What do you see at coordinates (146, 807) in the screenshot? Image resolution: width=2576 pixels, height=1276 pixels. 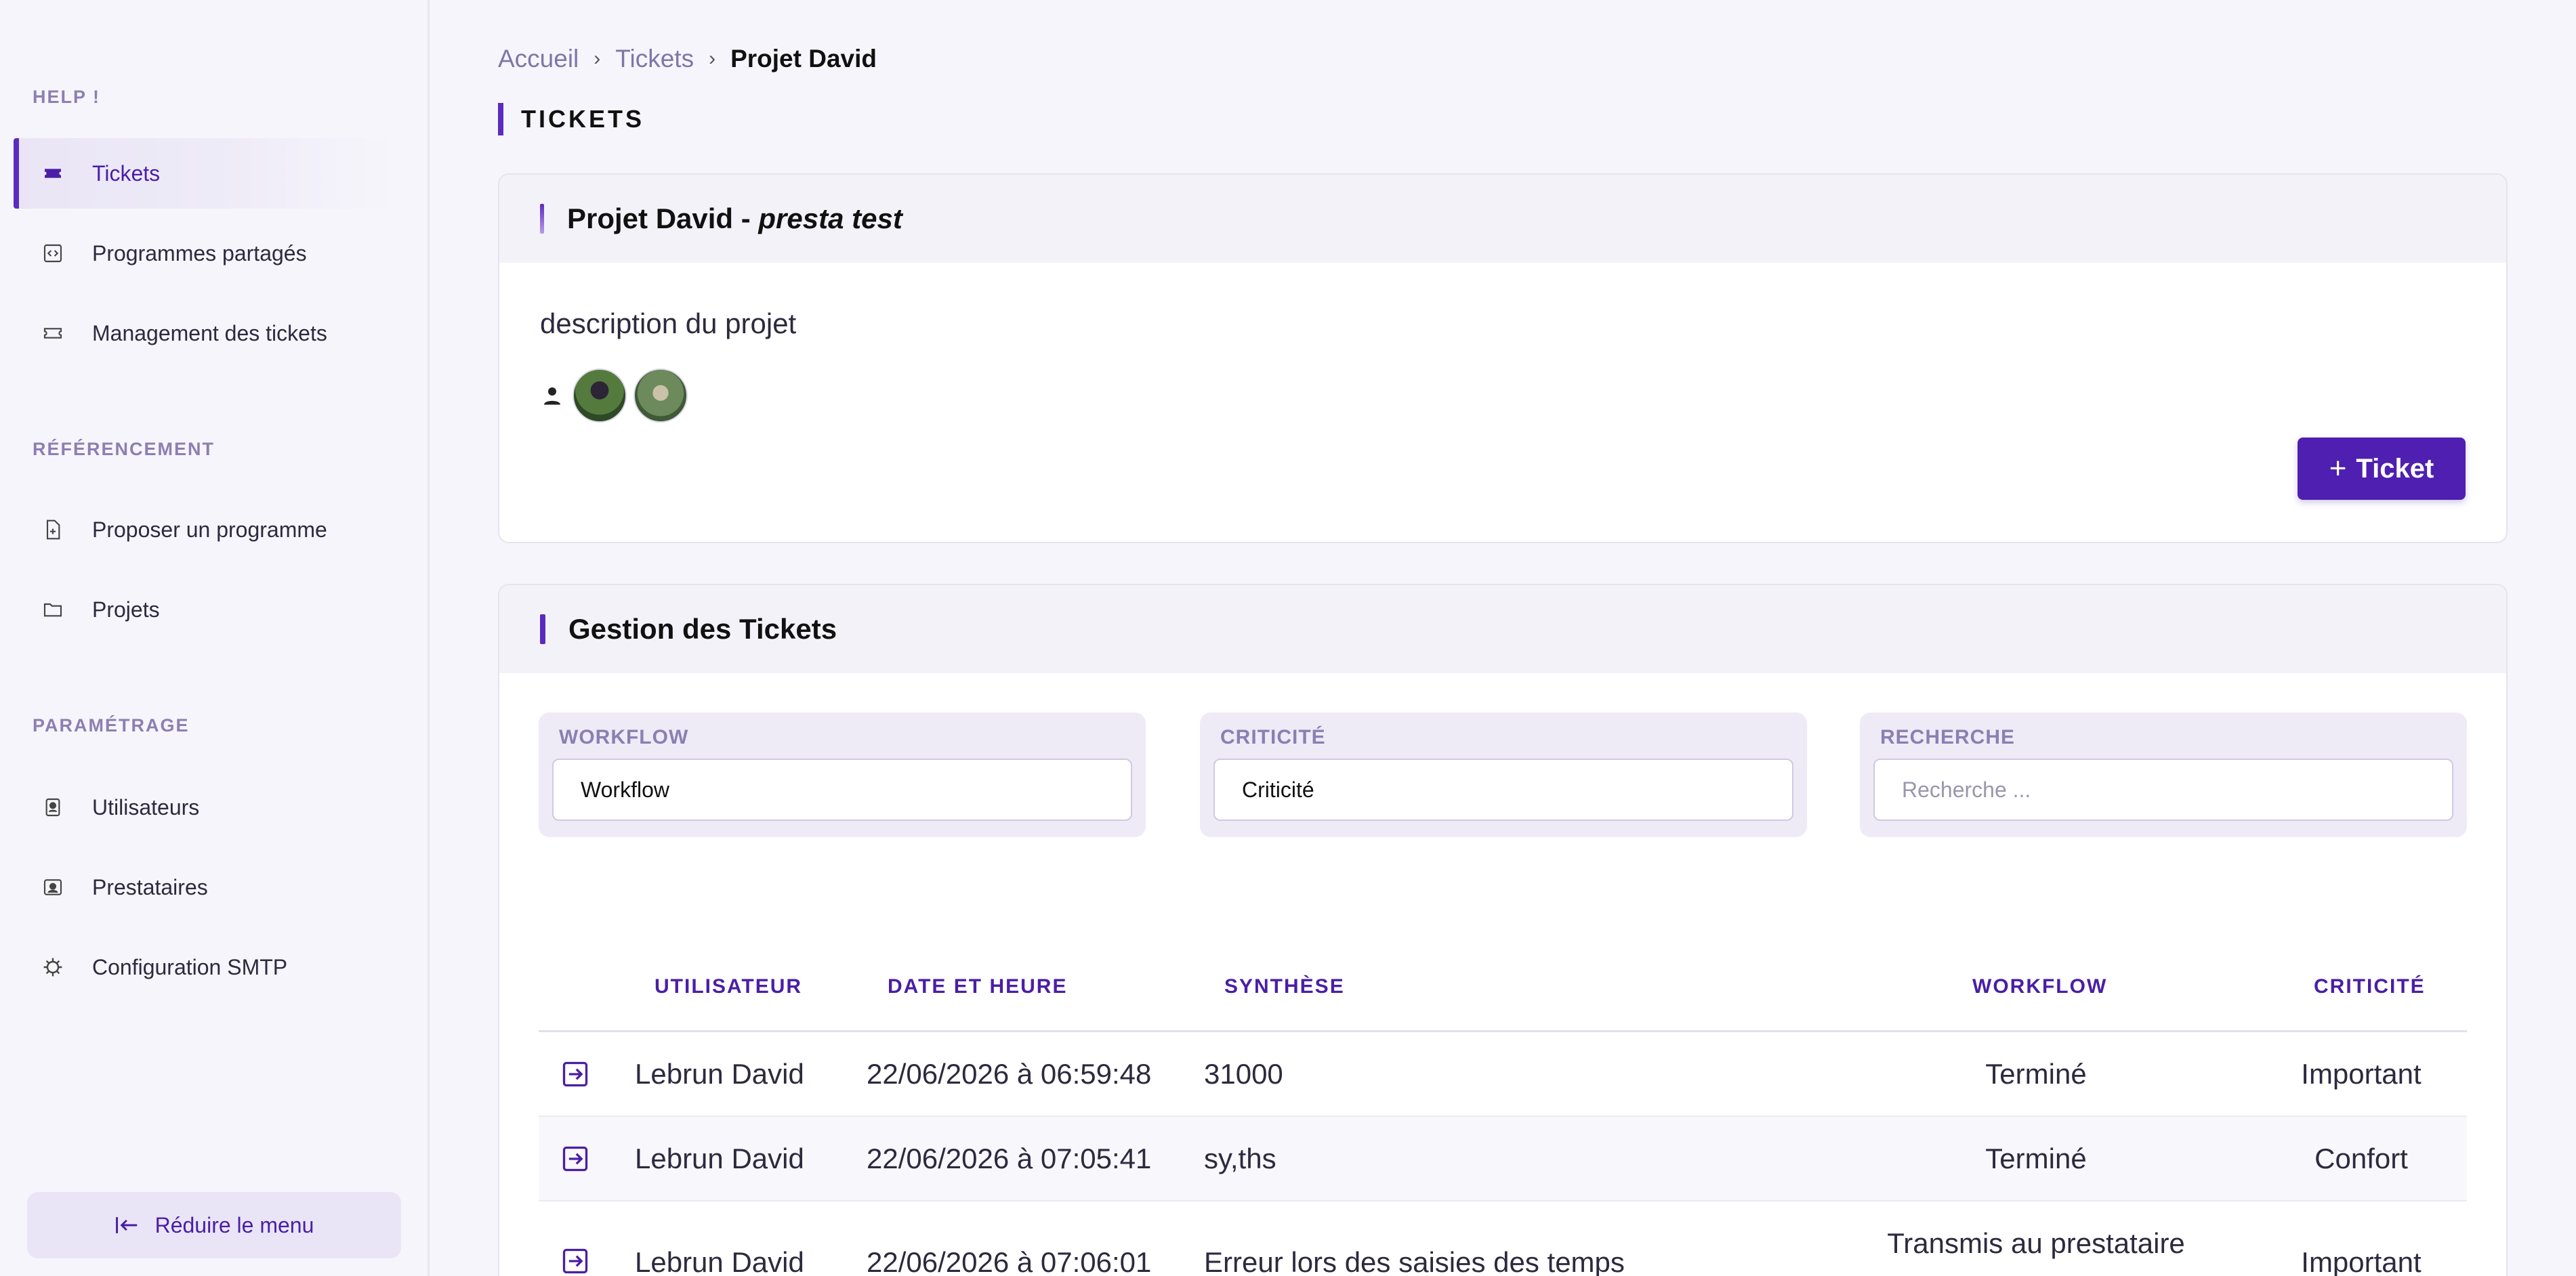 I see `sidebar-item-label: Utilisateurs` at bounding box center [146, 807].